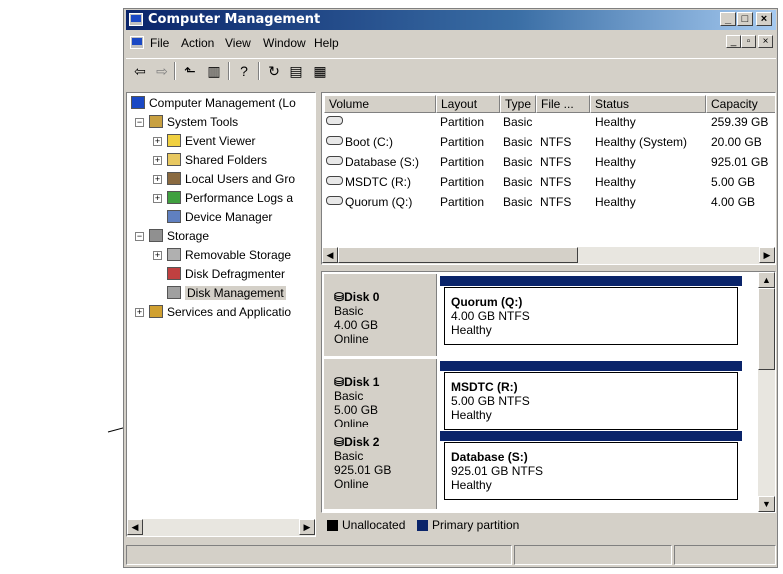 The image size is (783, 574). Describe the element at coordinates (174, 254) in the screenshot. I see `removable-storage-icon` at that location.